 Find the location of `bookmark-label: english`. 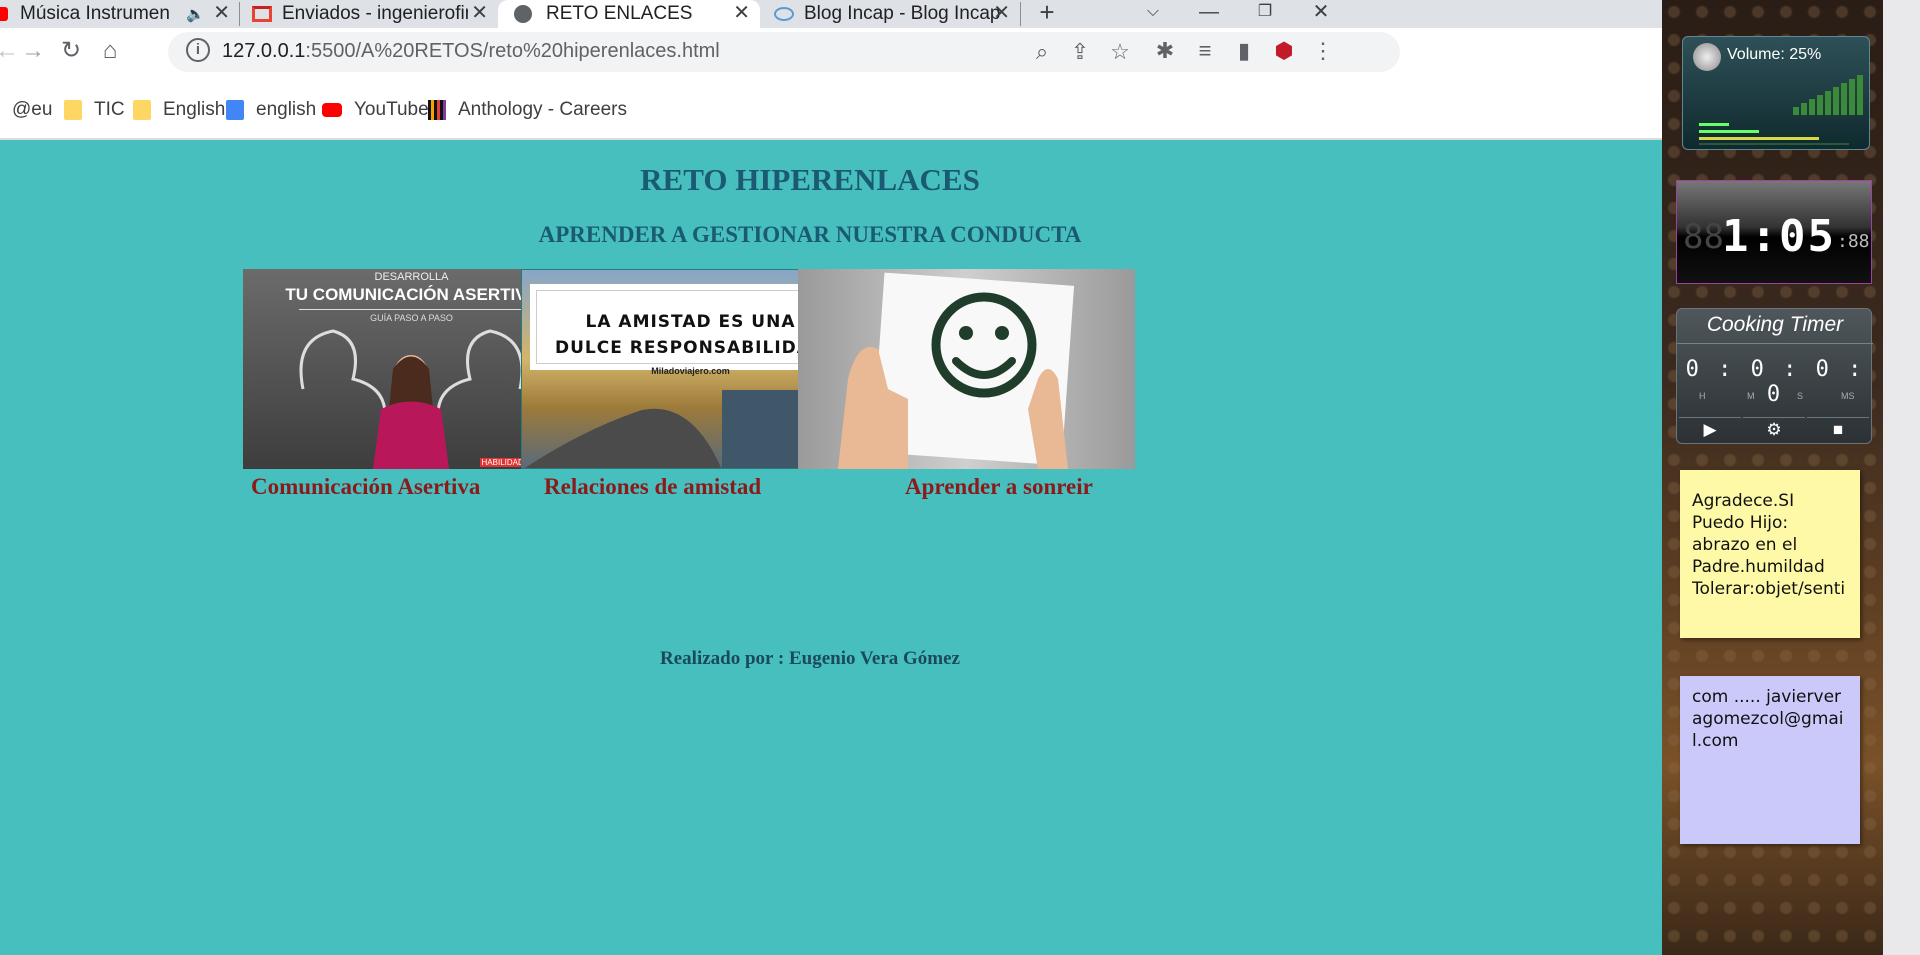

bookmark-label: english is located at coordinates (286, 109).